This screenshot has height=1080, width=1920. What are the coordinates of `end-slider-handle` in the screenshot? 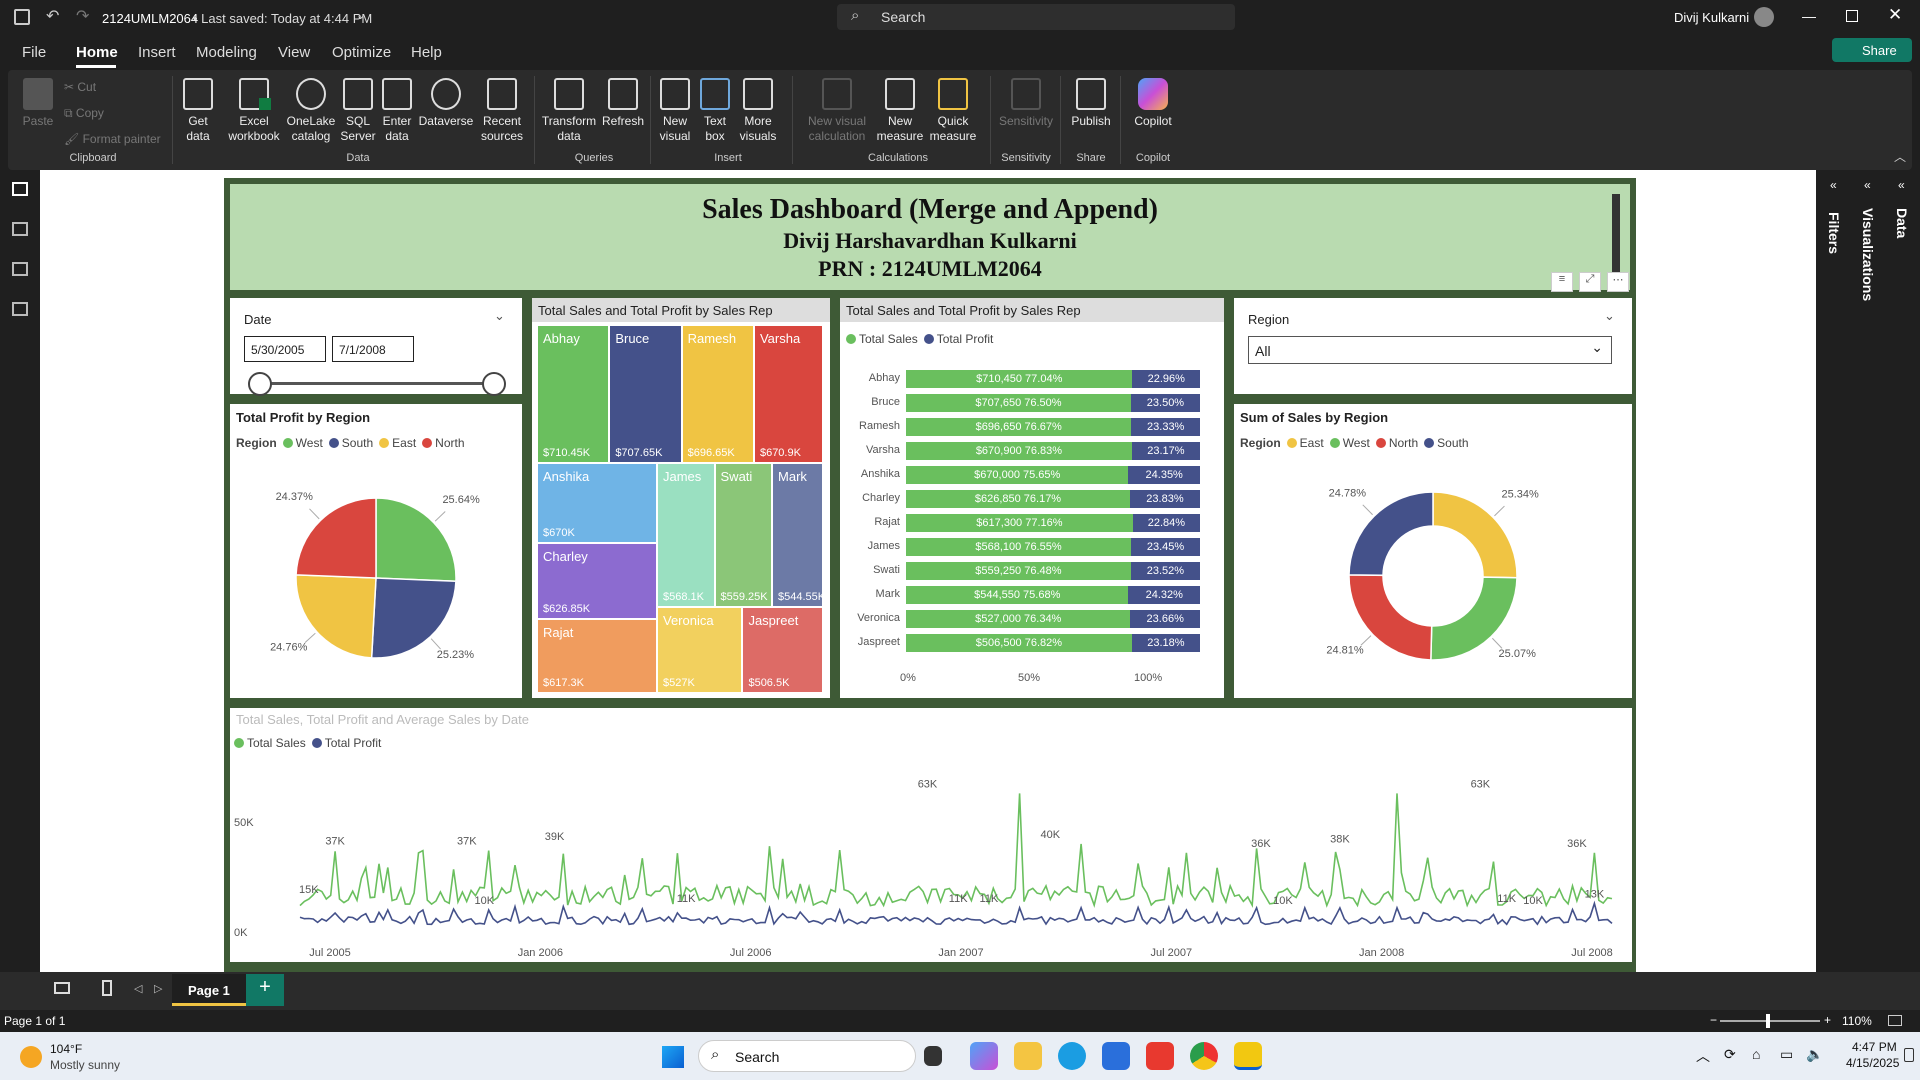 It's located at (494, 384).